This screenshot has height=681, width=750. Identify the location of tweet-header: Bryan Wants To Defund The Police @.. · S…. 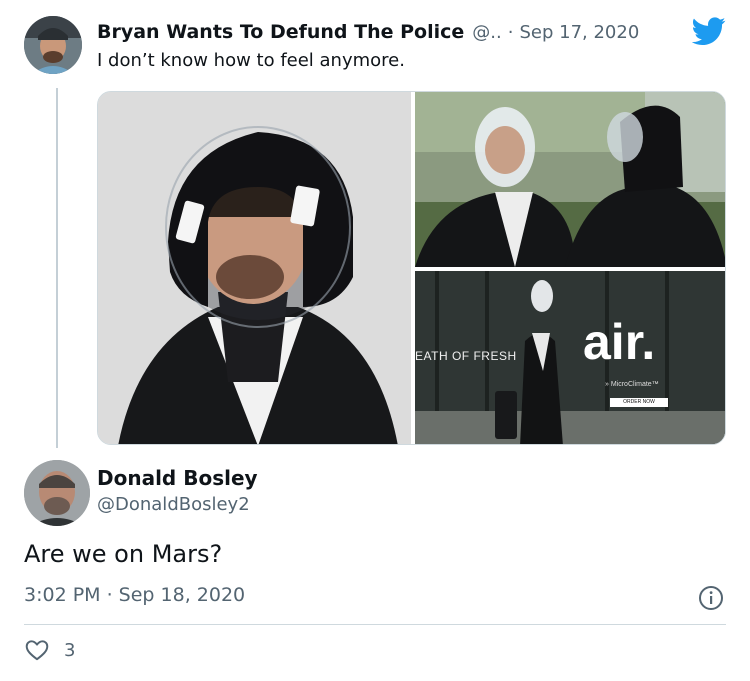
(368, 32).